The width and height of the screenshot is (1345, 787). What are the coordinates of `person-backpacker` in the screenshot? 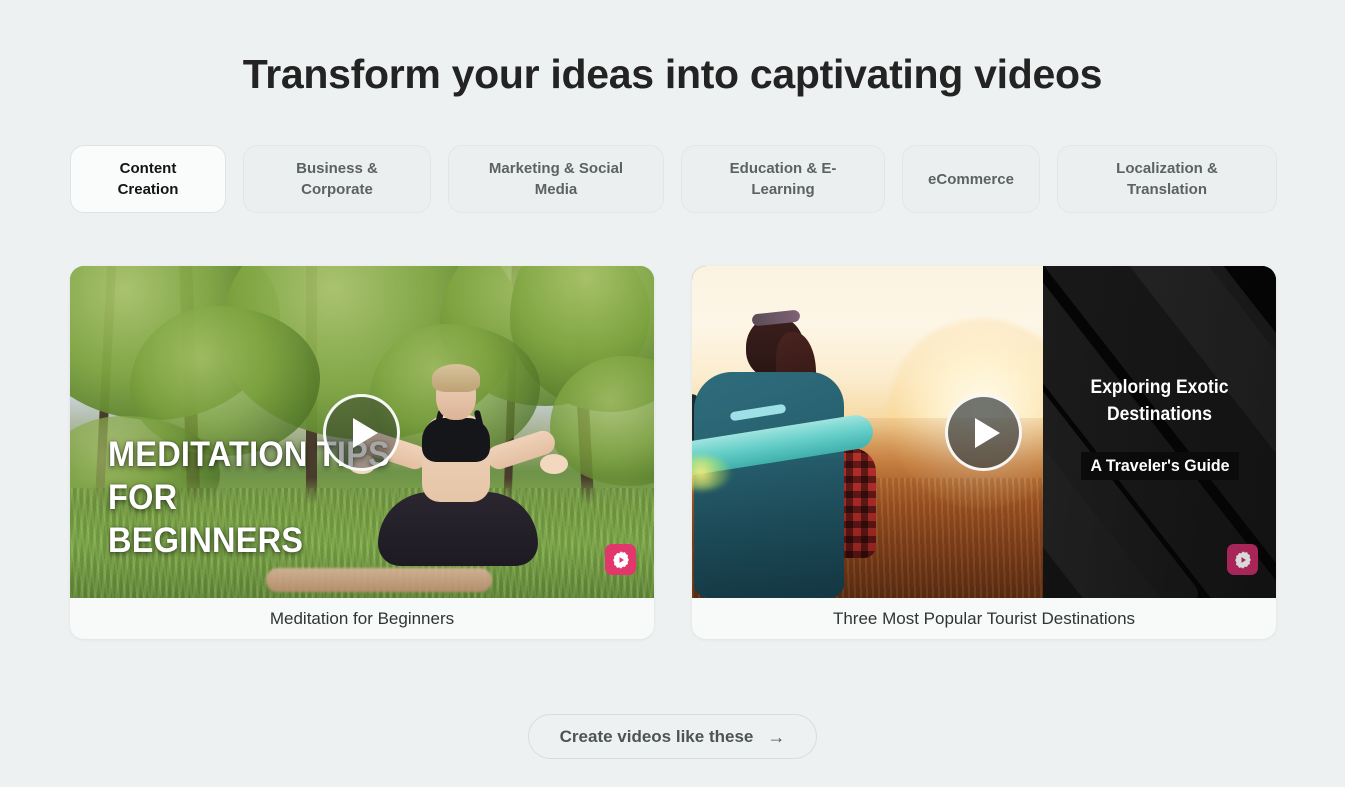 It's located at (785, 453).